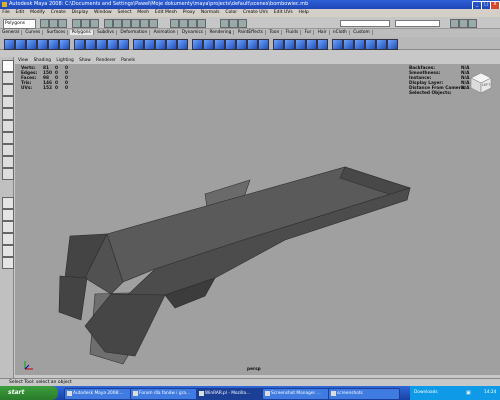 This screenshot has height=400, width=500. Describe the element at coordinates (11, 32) in the screenshot. I see `shelf-tab-general: General` at that location.